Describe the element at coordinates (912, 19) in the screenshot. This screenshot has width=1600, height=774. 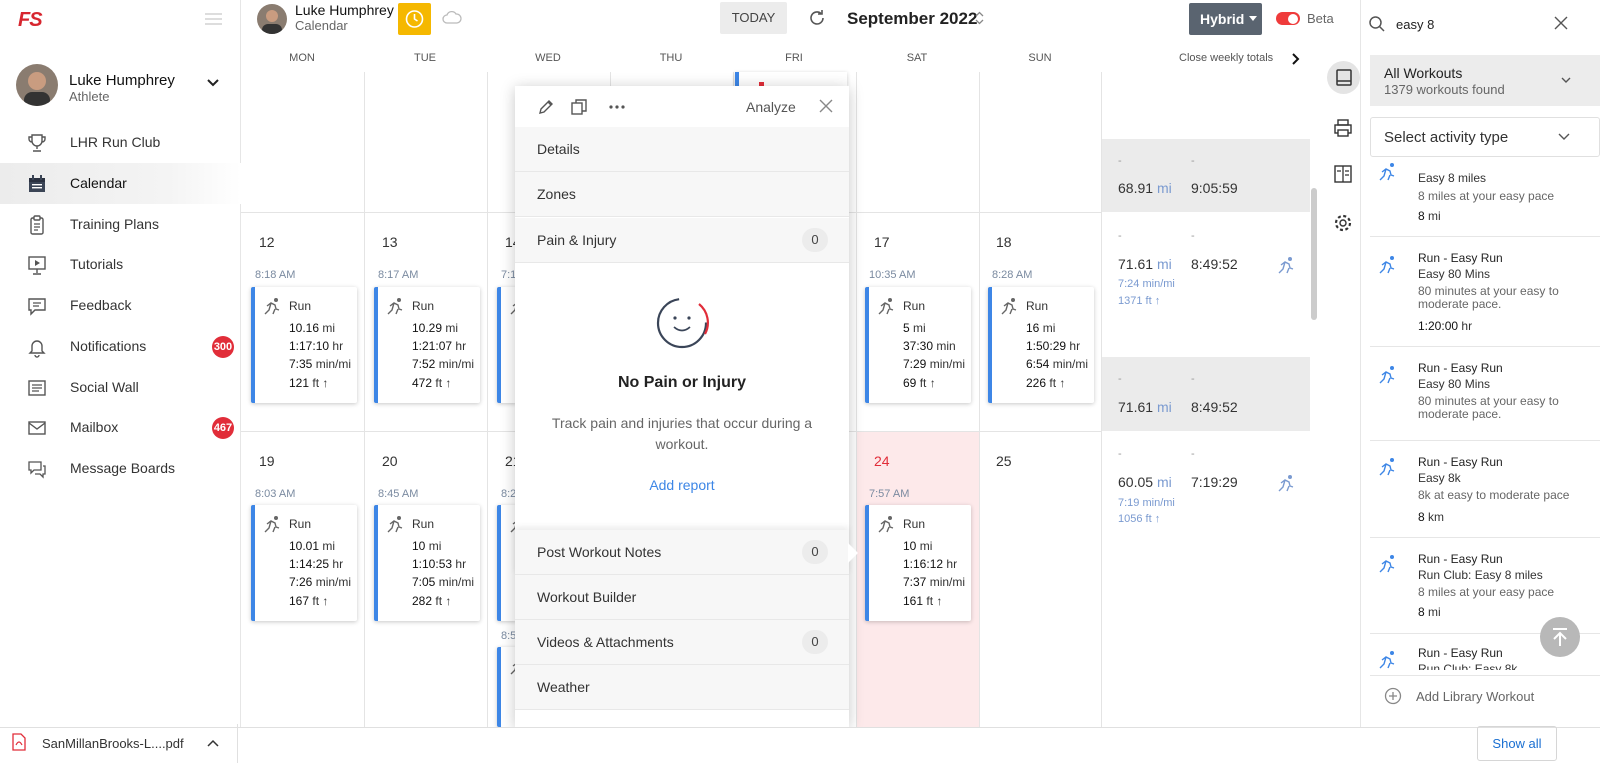
I see `month-selector: September 2022` at that location.